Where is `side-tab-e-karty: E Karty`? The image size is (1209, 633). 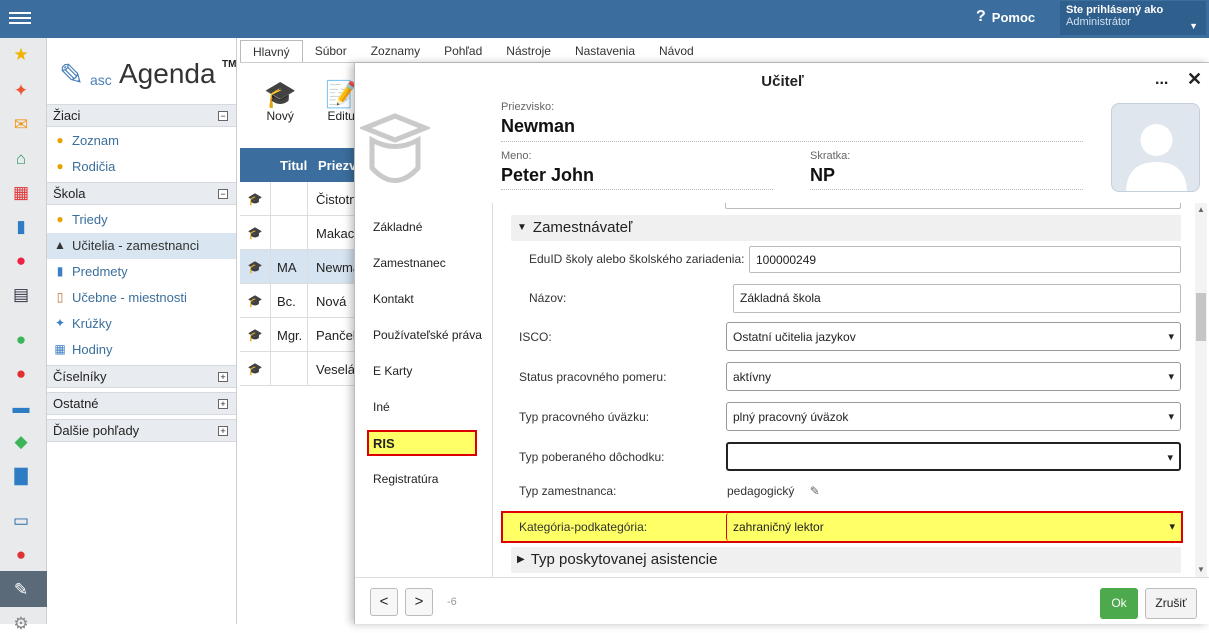
side-tab-e-karty: E Karty is located at coordinates (392, 371).